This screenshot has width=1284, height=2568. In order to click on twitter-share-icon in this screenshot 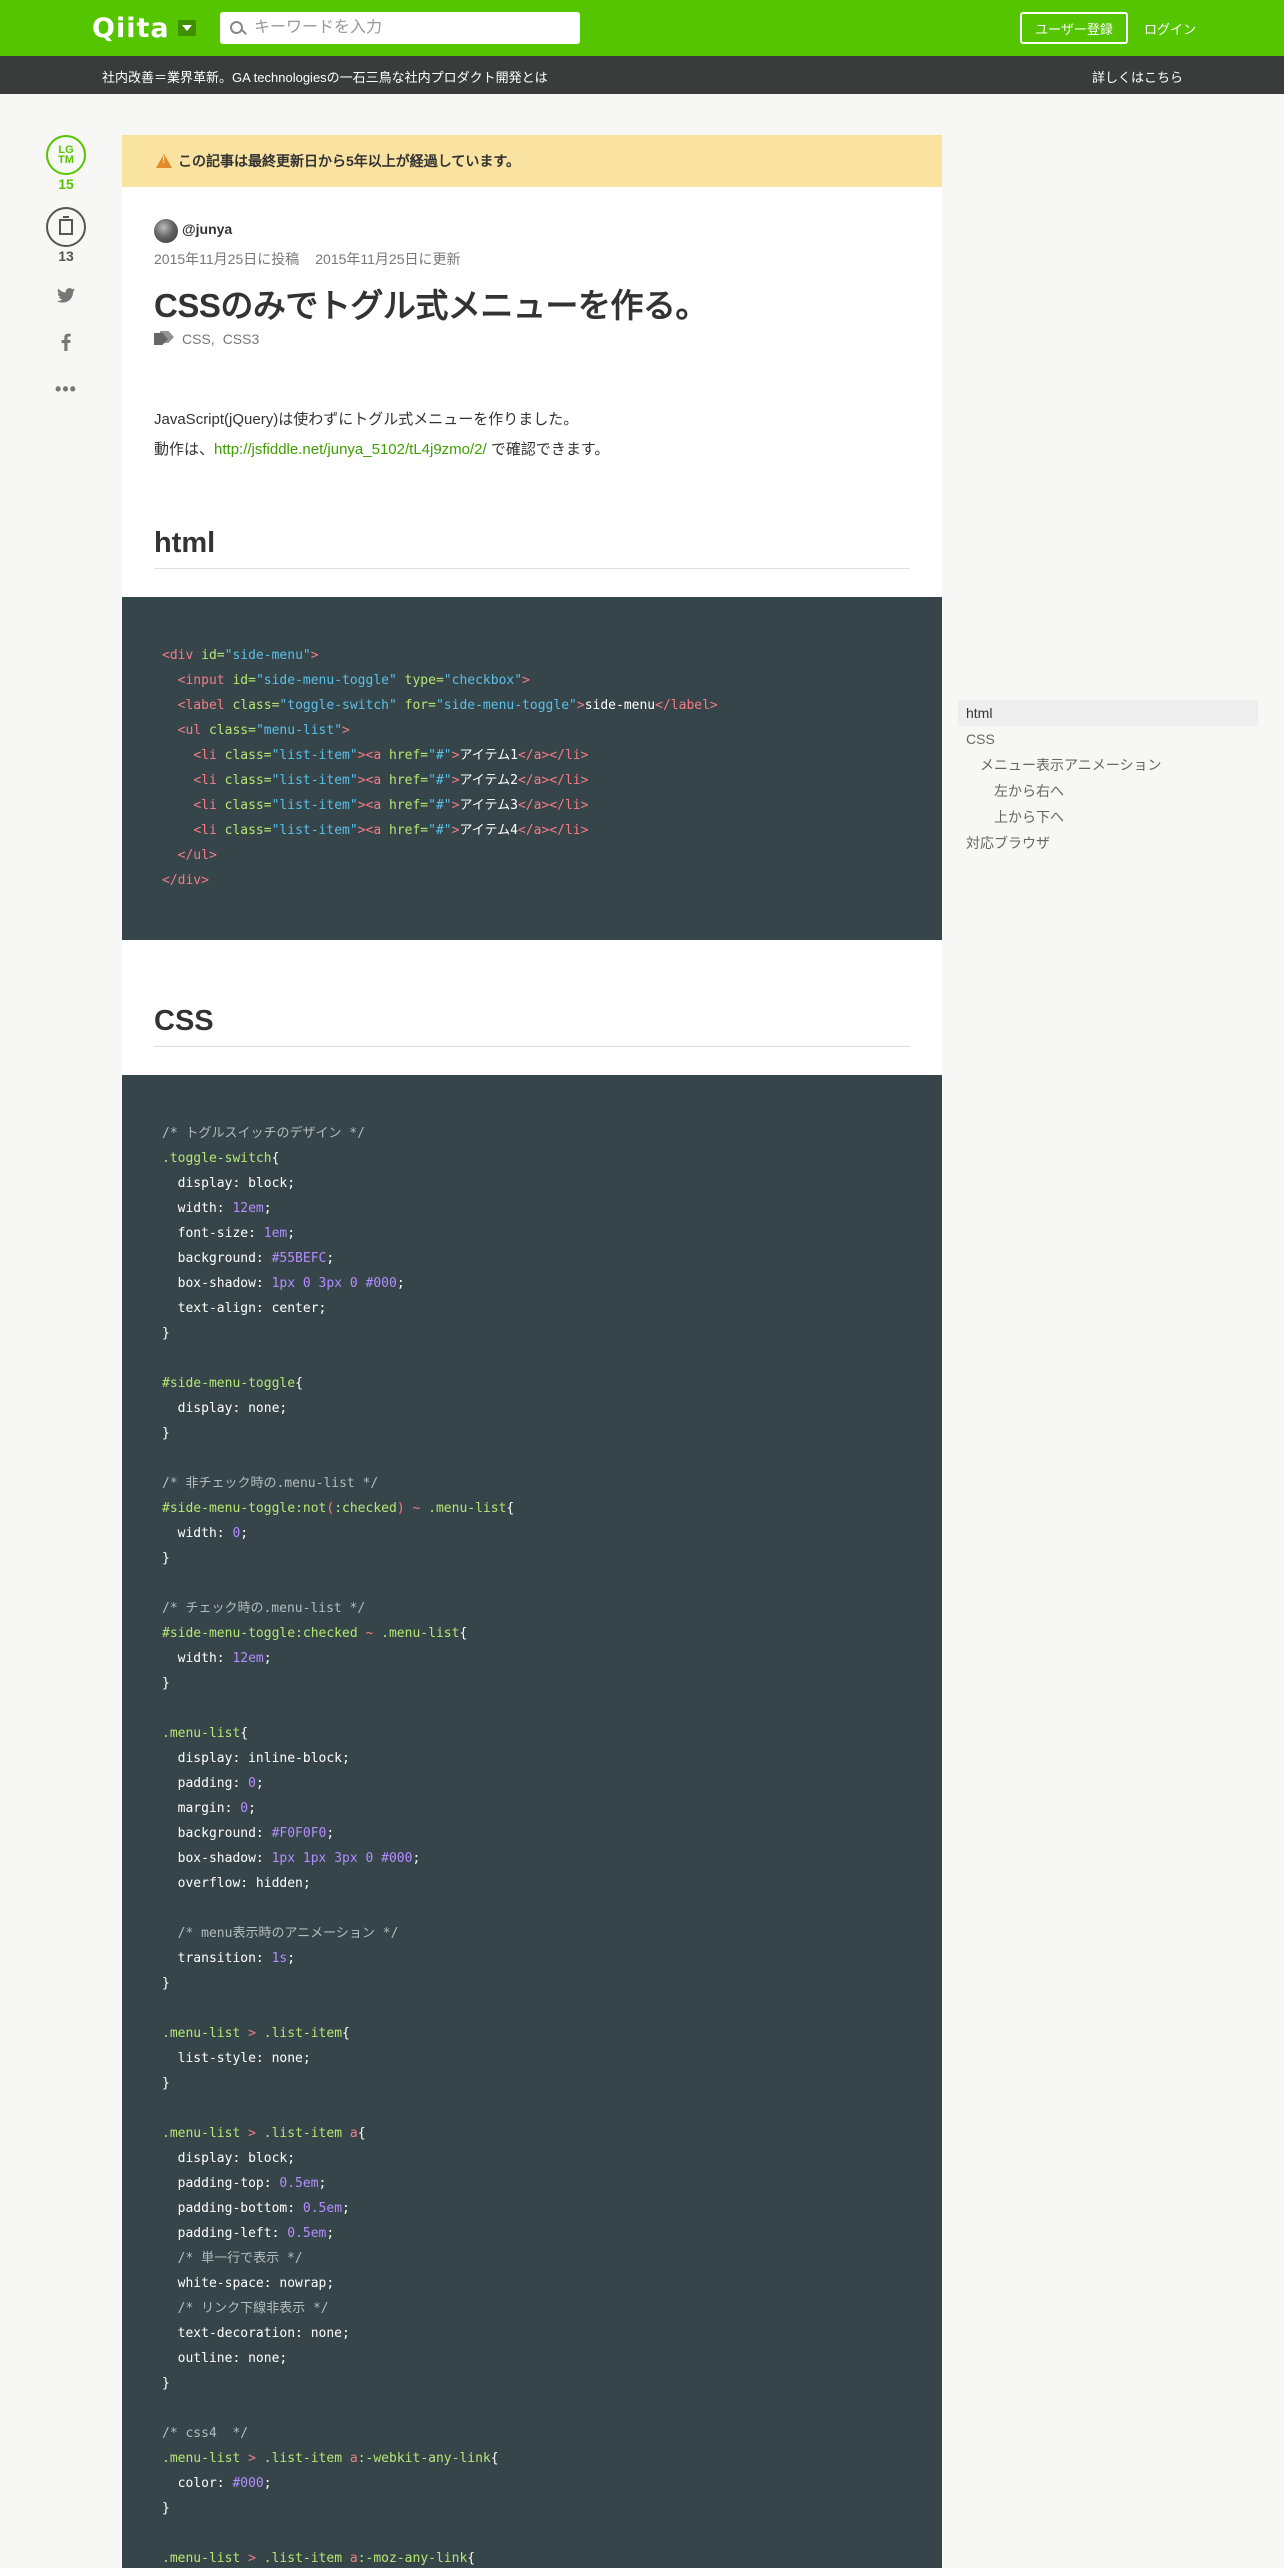, I will do `click(66, 295)`.